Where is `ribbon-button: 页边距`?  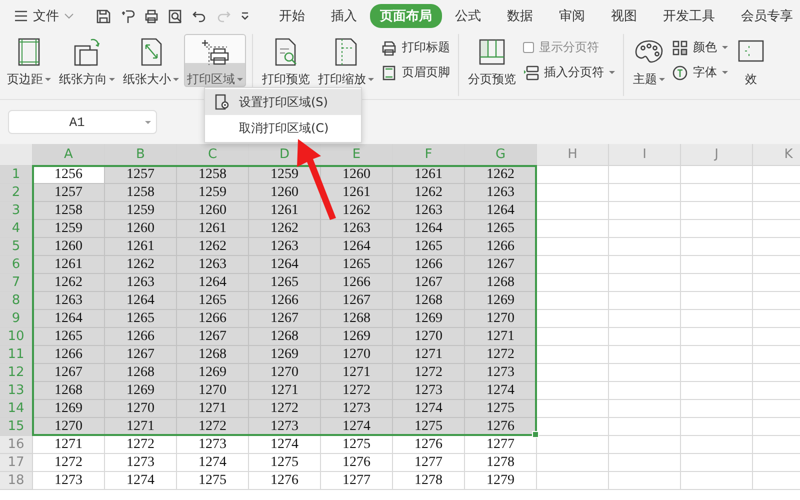
ribbon-button: 页边距 is located at coordinates (29, 60).